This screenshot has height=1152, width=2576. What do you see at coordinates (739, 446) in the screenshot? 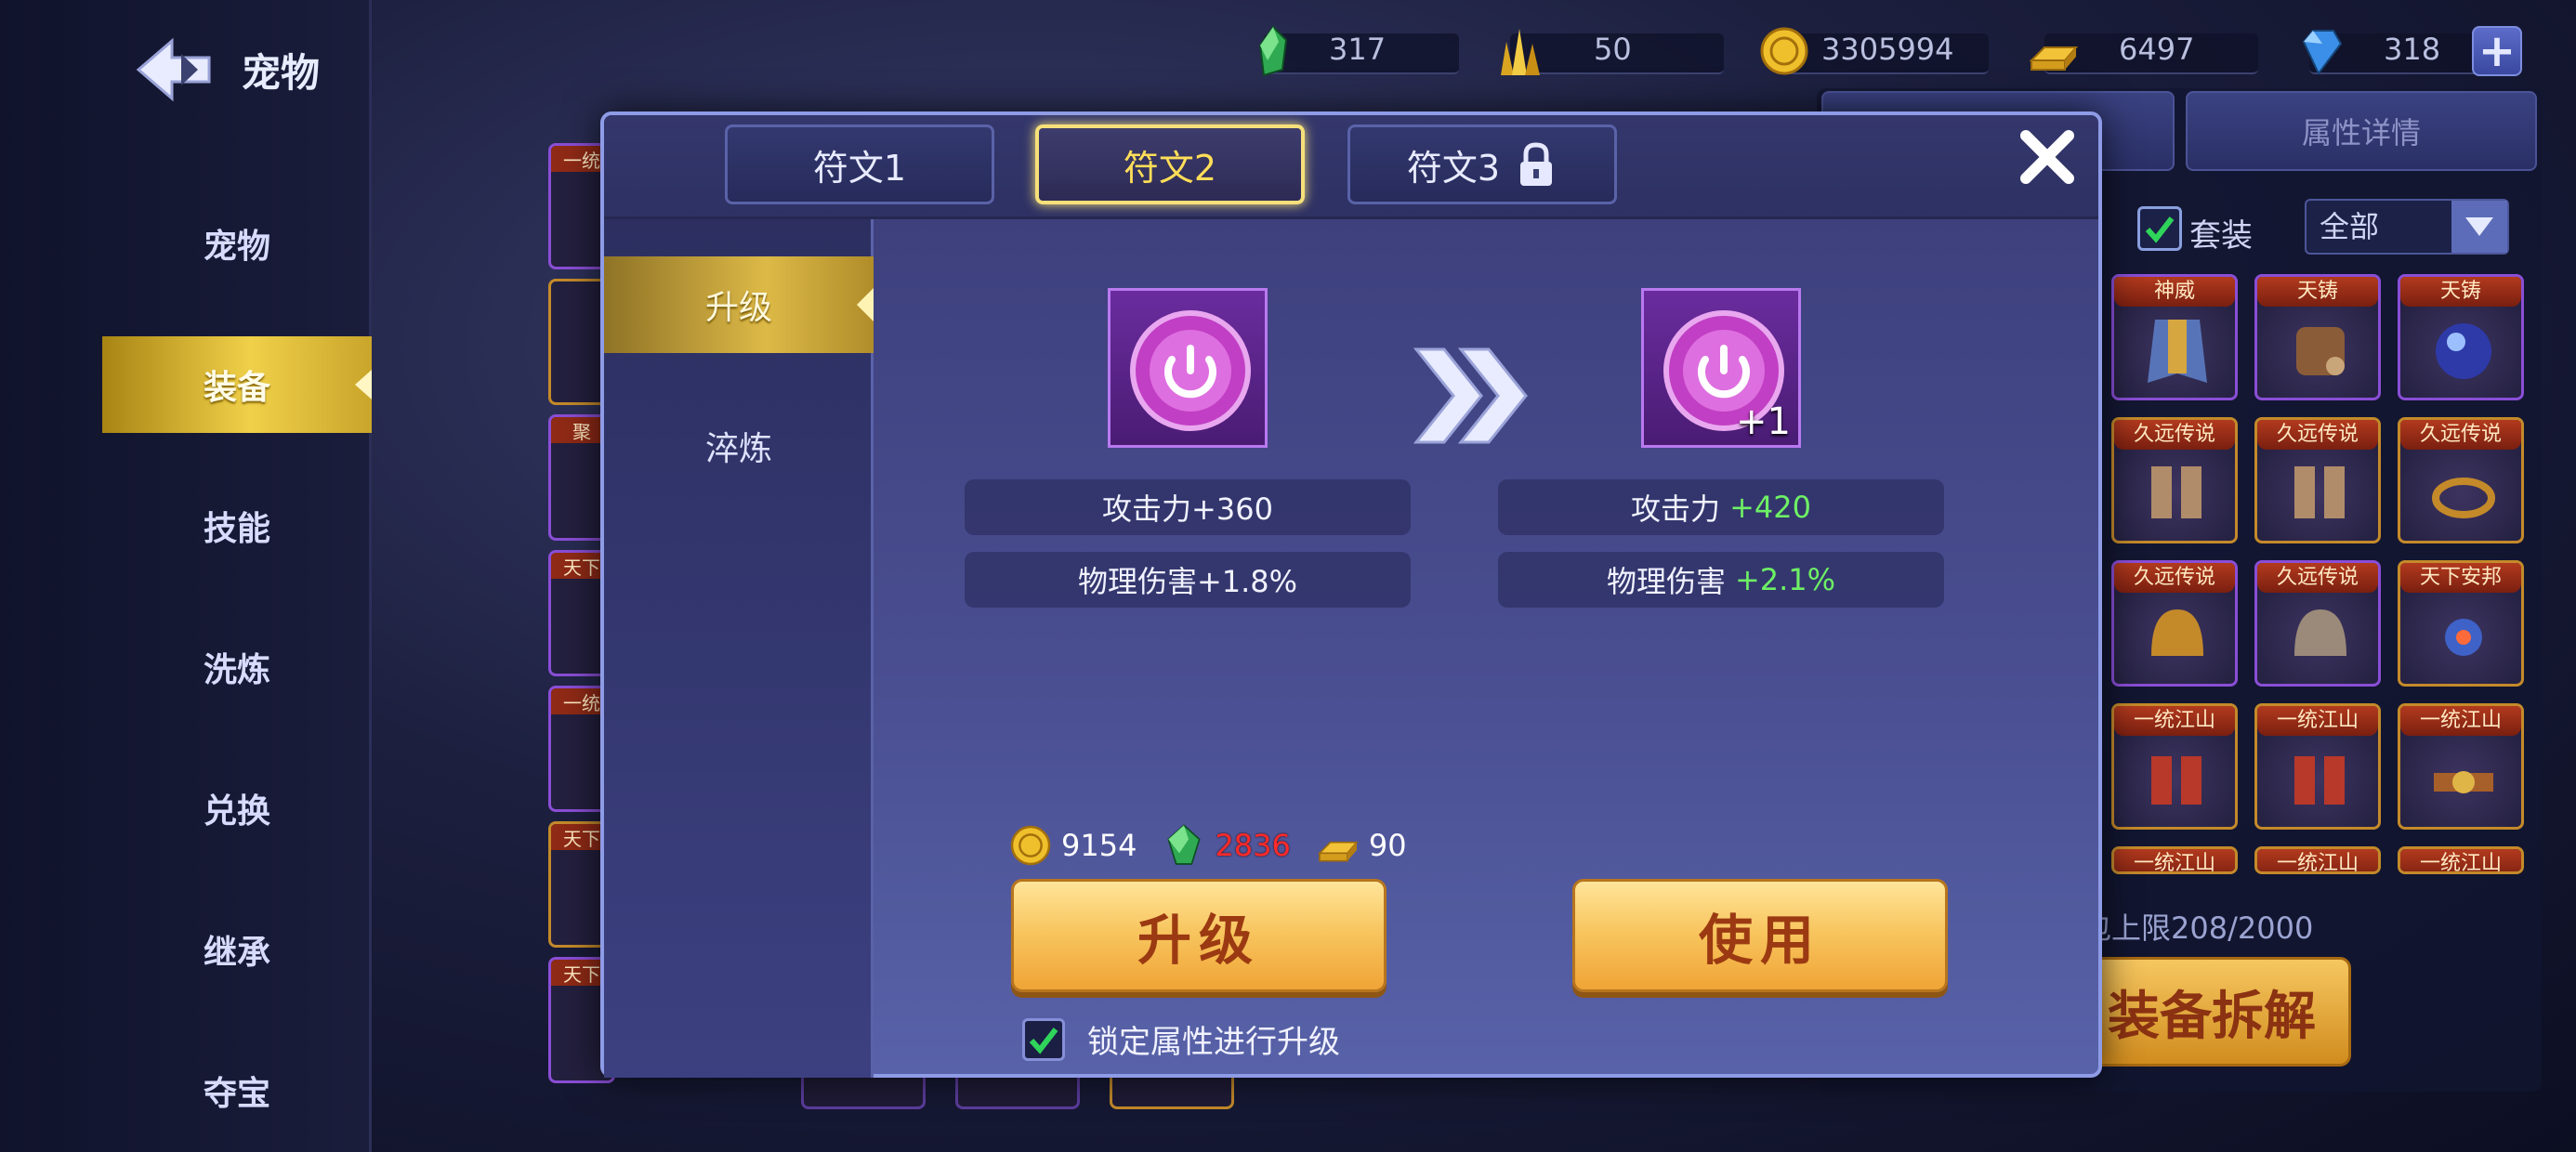
I see `side-item-temper: 淬炼` at bounding box center [739, 446].